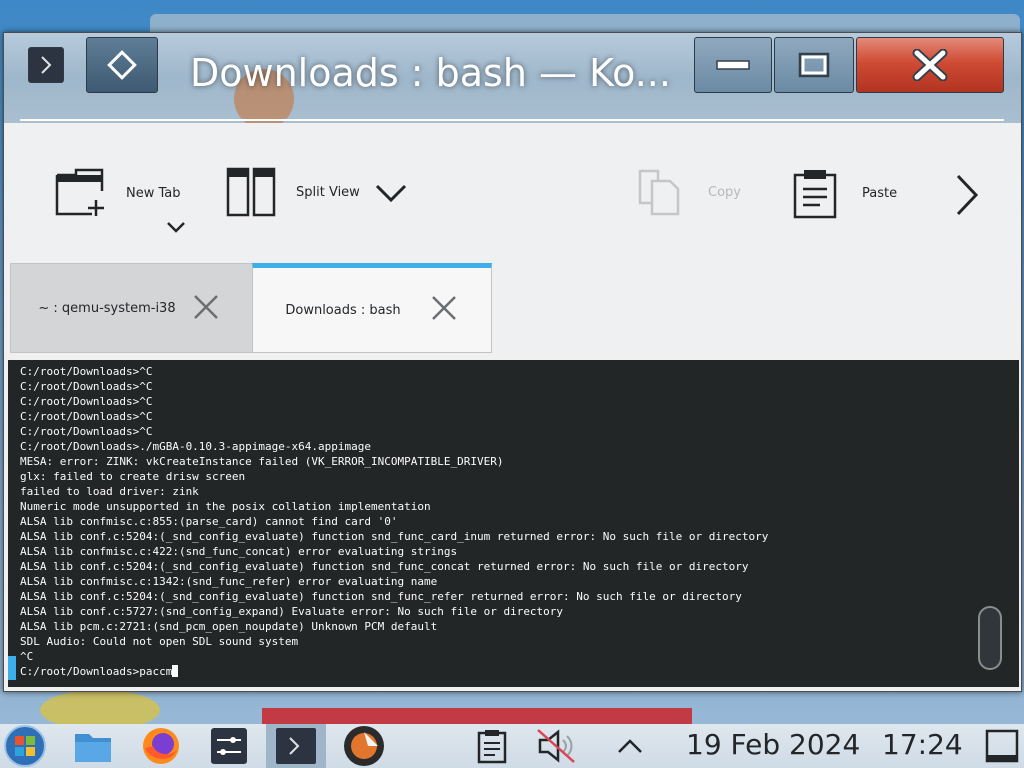 This screenshot has height=768, width=1024. I want to click on tab-label: Downloads : bash, so click(343, 310).